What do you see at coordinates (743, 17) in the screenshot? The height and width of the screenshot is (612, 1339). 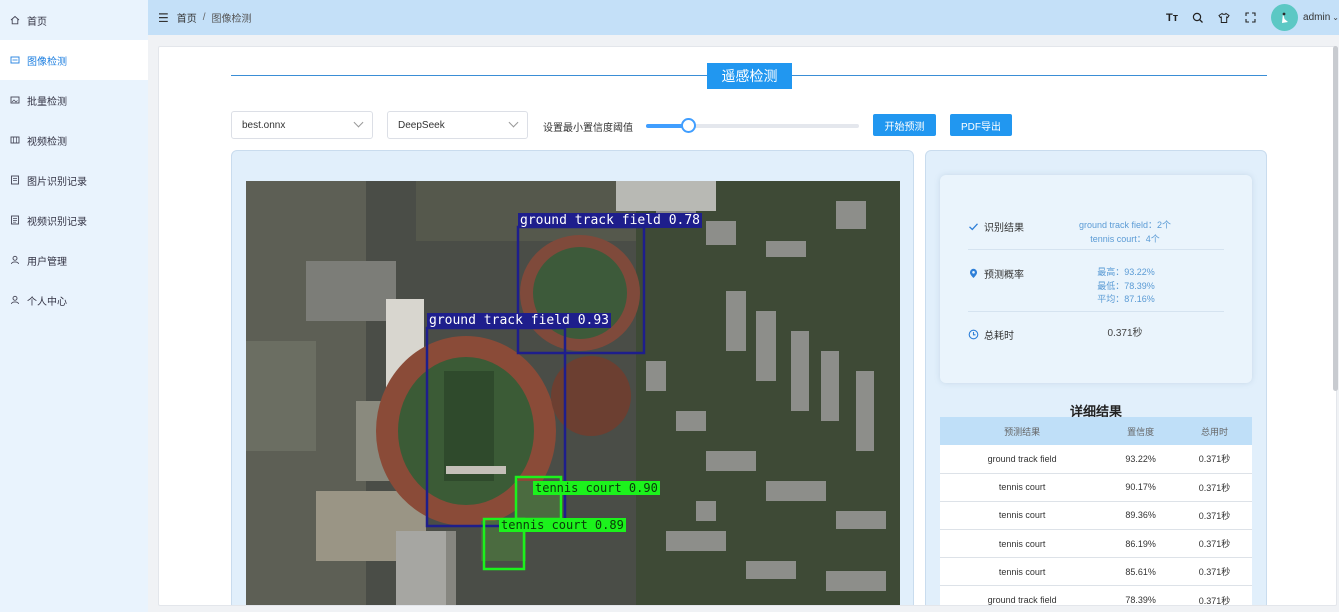 I see `top-header: ☰ 首页 / 图像检测 Tт admin ⌄` at bounding box center [743, 17].